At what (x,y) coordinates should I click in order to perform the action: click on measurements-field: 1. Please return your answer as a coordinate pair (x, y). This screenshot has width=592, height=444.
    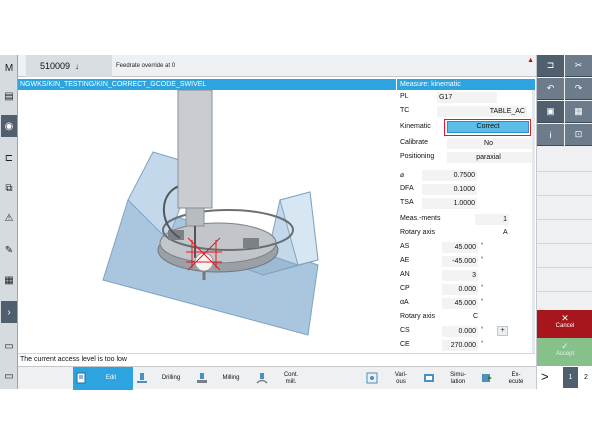
    Looking at the image, I should click on (492, 219).